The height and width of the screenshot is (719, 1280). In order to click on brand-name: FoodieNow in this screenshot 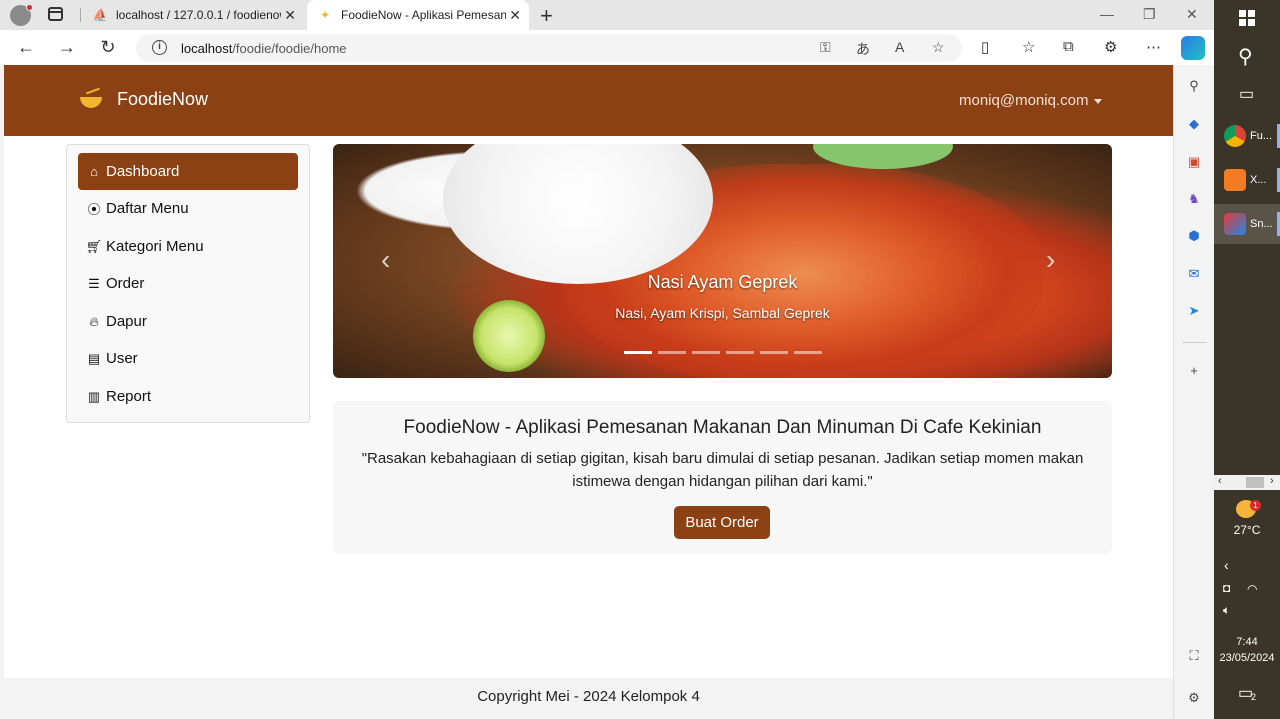, I will do `click(162, 99)`.